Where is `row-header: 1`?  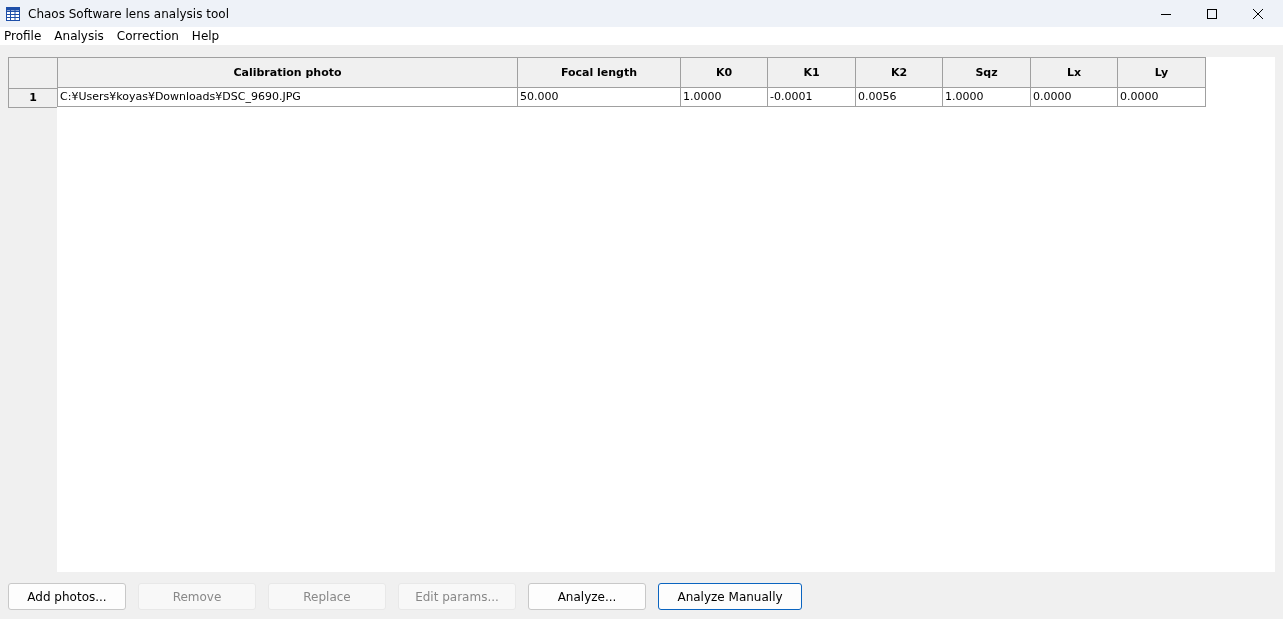
row-header: 1 is located at coordinates (32, 98).